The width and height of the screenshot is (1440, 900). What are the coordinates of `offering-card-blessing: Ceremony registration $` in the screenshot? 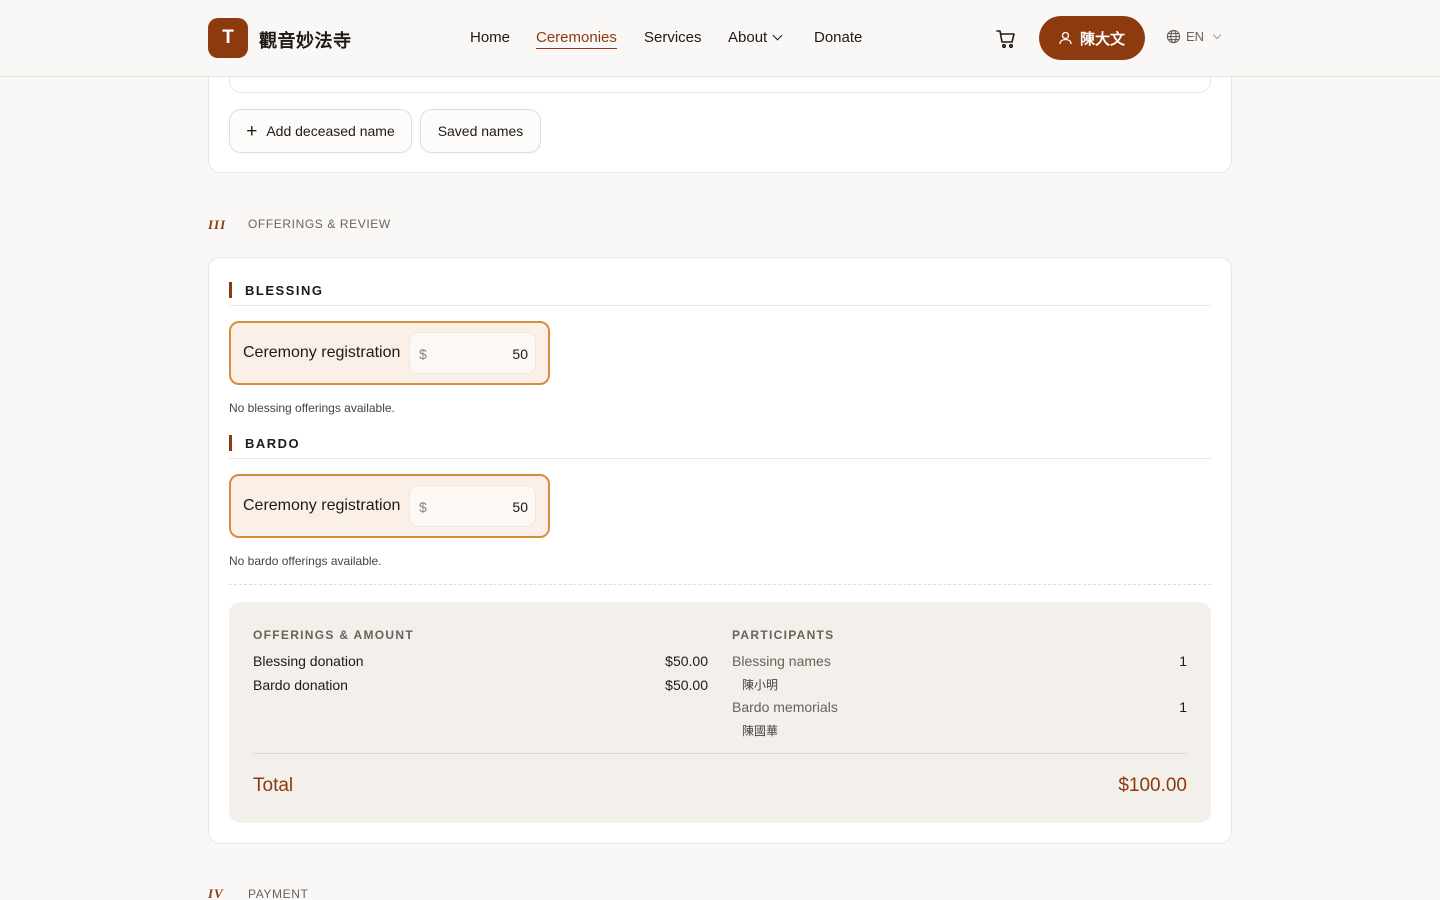 It's located at (389, 353).